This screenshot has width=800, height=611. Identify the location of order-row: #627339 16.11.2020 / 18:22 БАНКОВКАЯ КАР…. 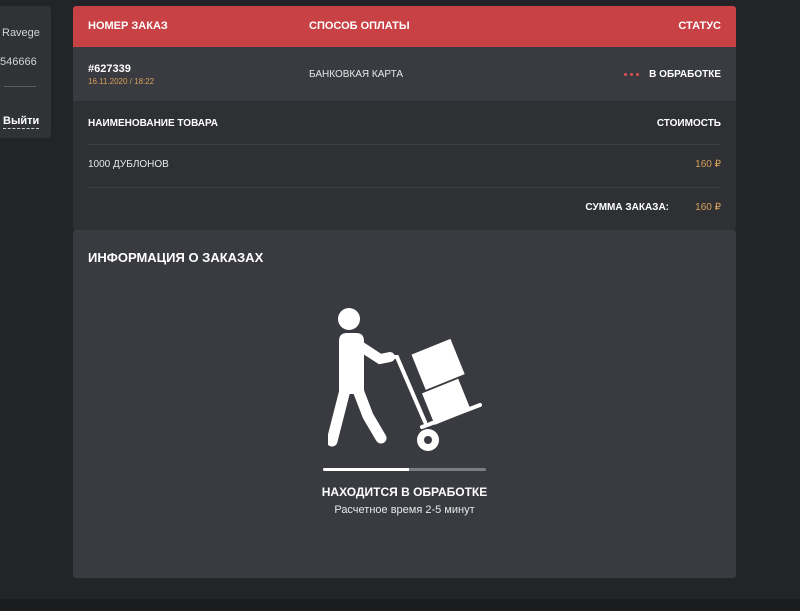
(404, 74).